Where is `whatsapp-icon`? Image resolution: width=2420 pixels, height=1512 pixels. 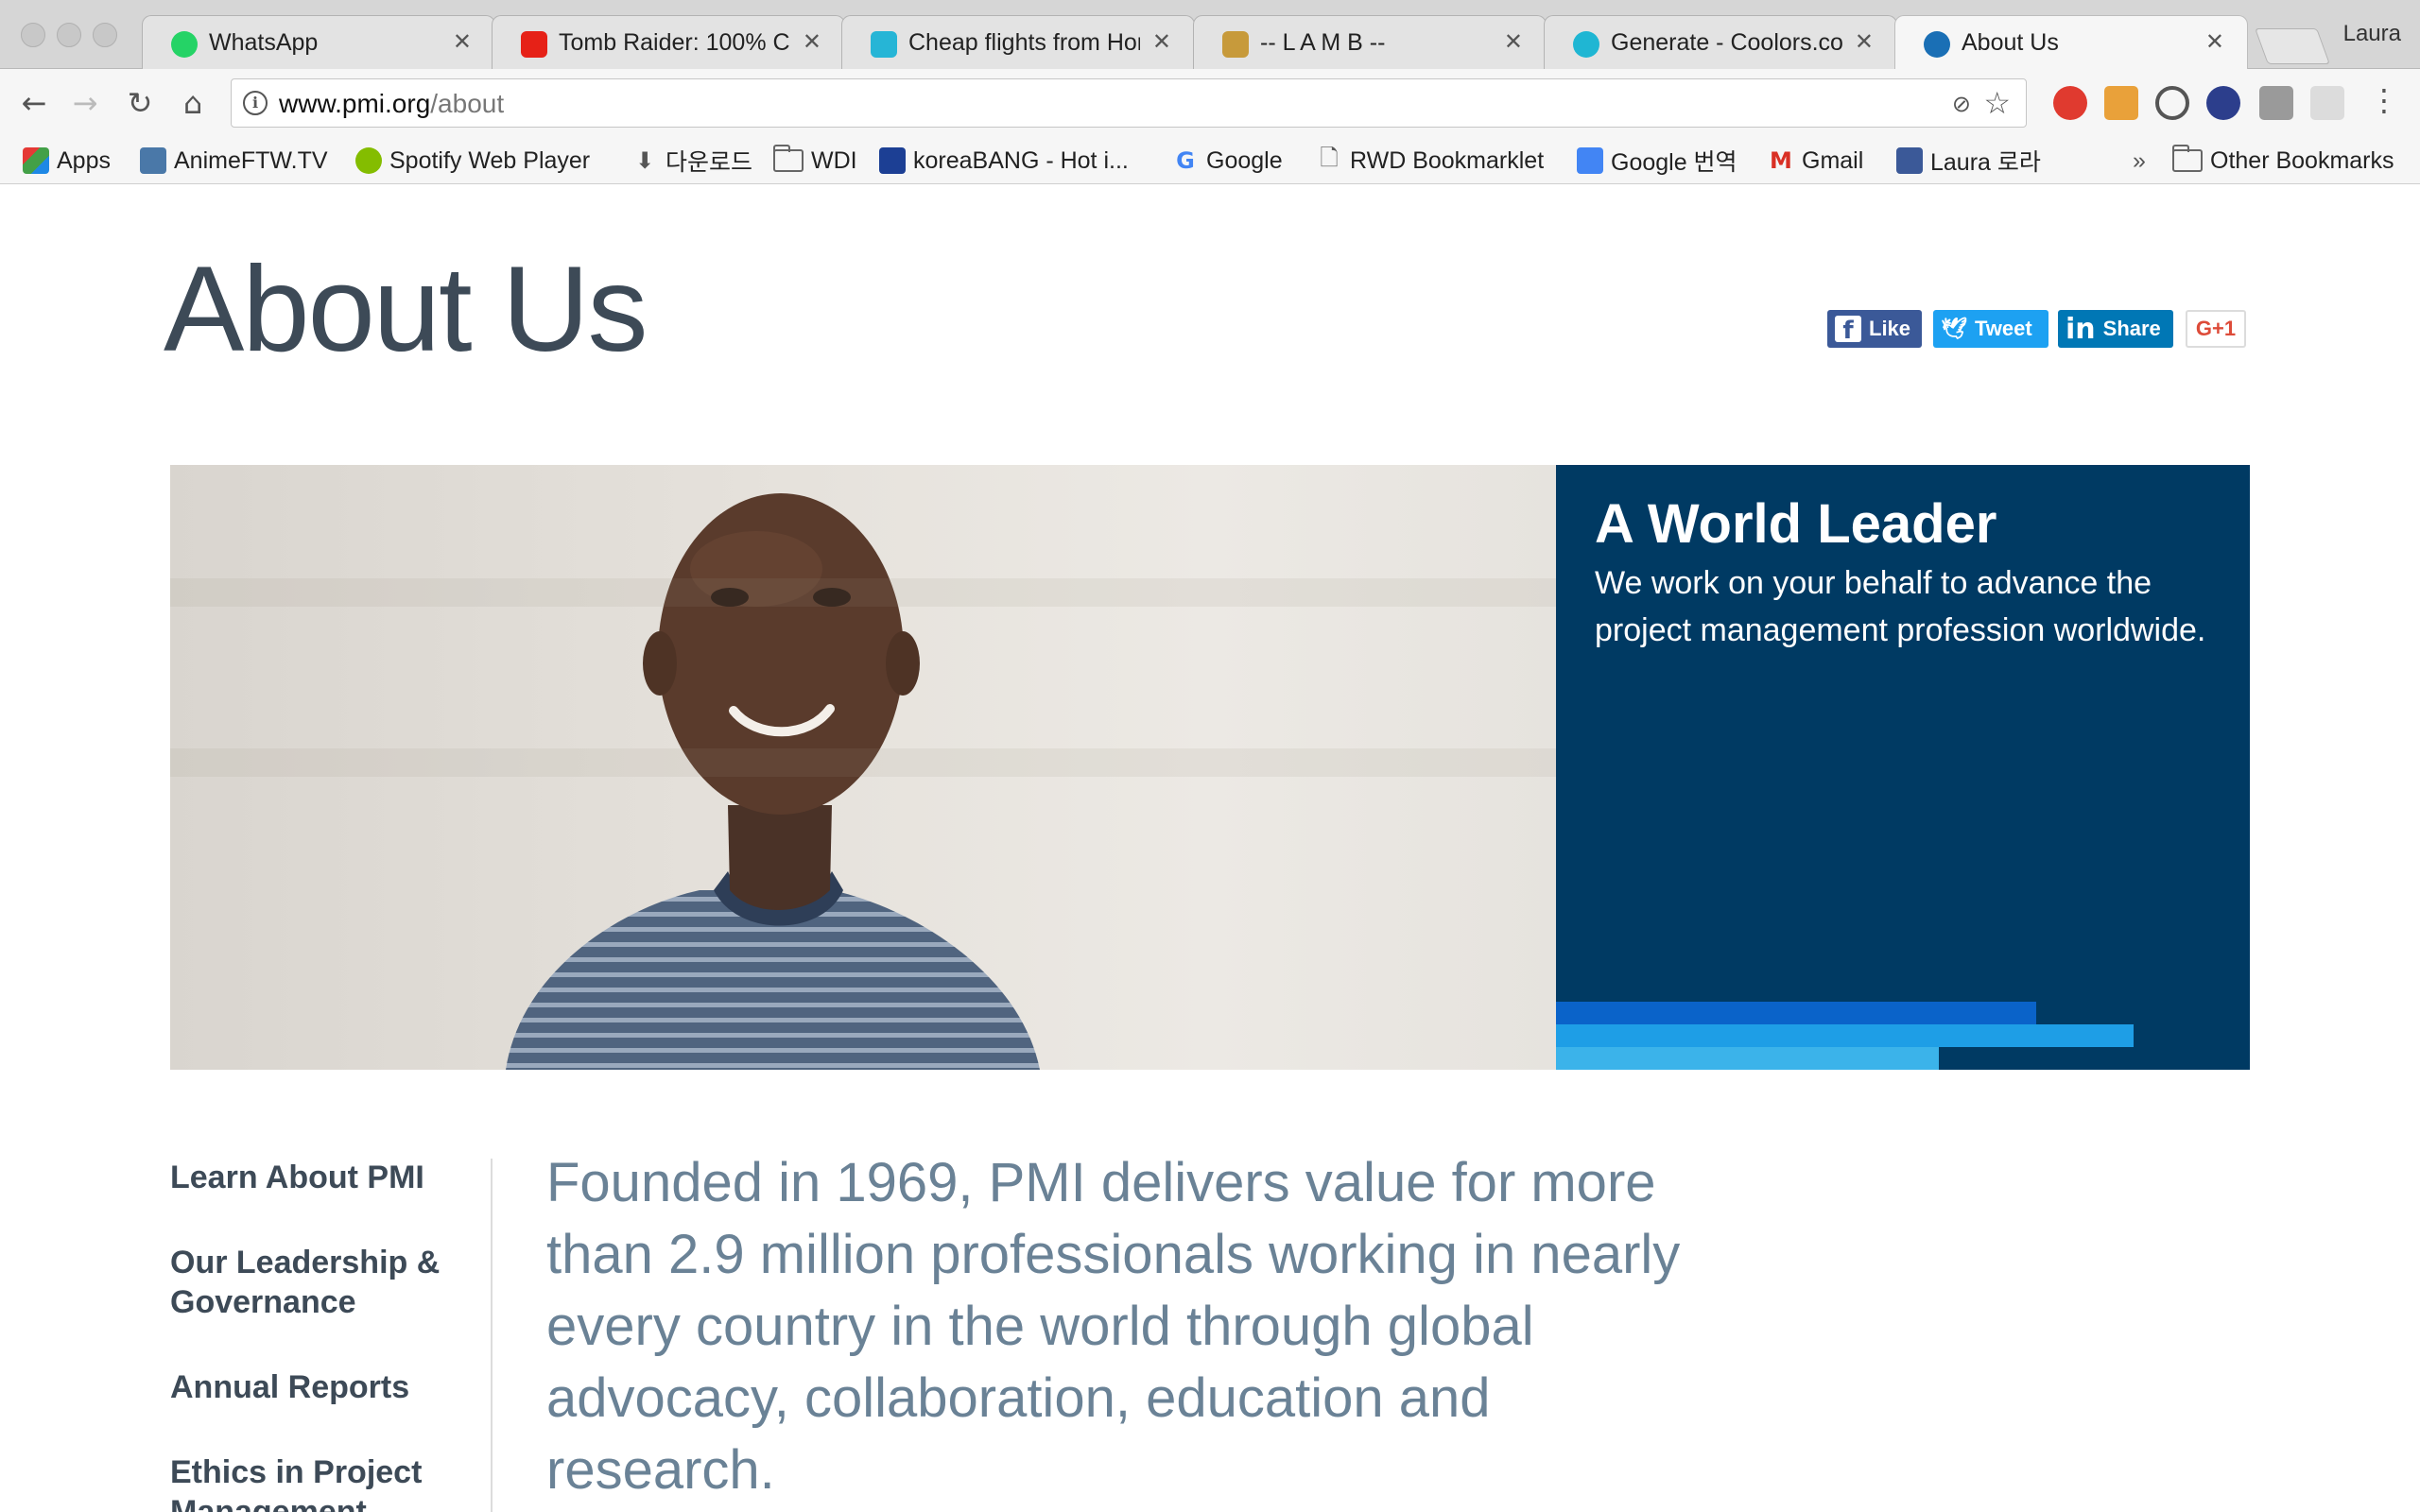 whatsapp-icon is located at coordinates (185, 44).